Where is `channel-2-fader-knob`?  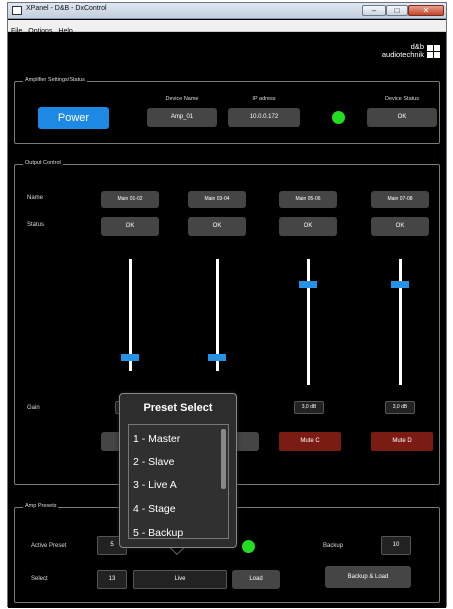 channel-2-fader-knob is located at coordinates (217, 357).